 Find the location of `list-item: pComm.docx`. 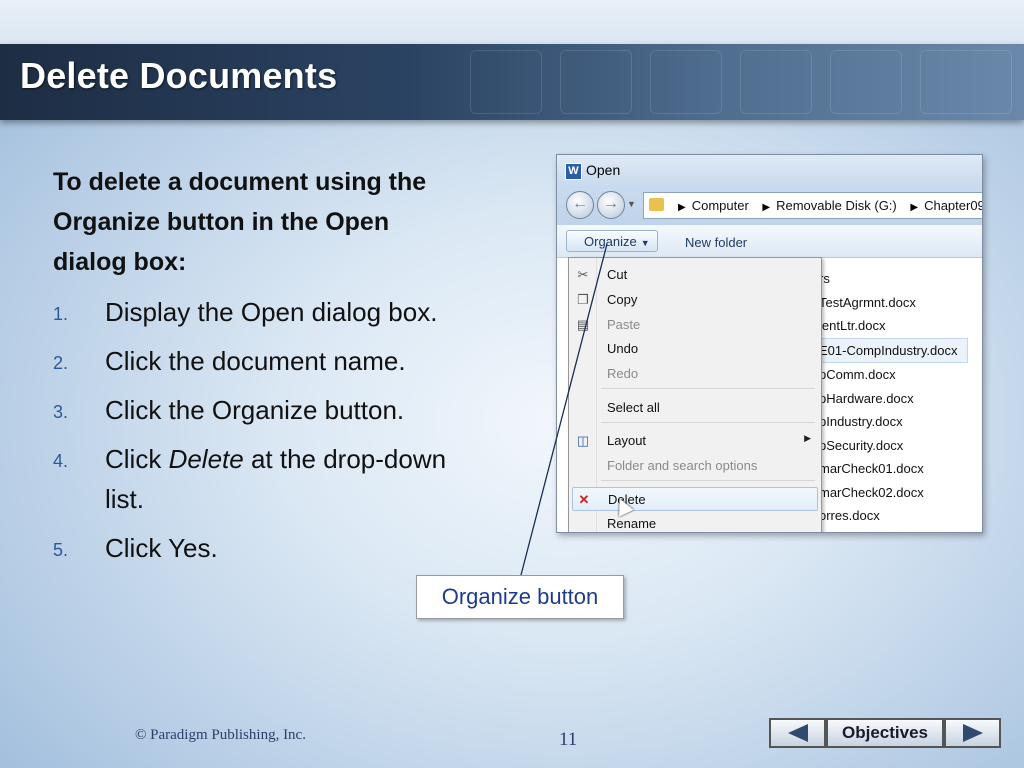

list-item: pComm.docx is located at coordinates (893, 375).